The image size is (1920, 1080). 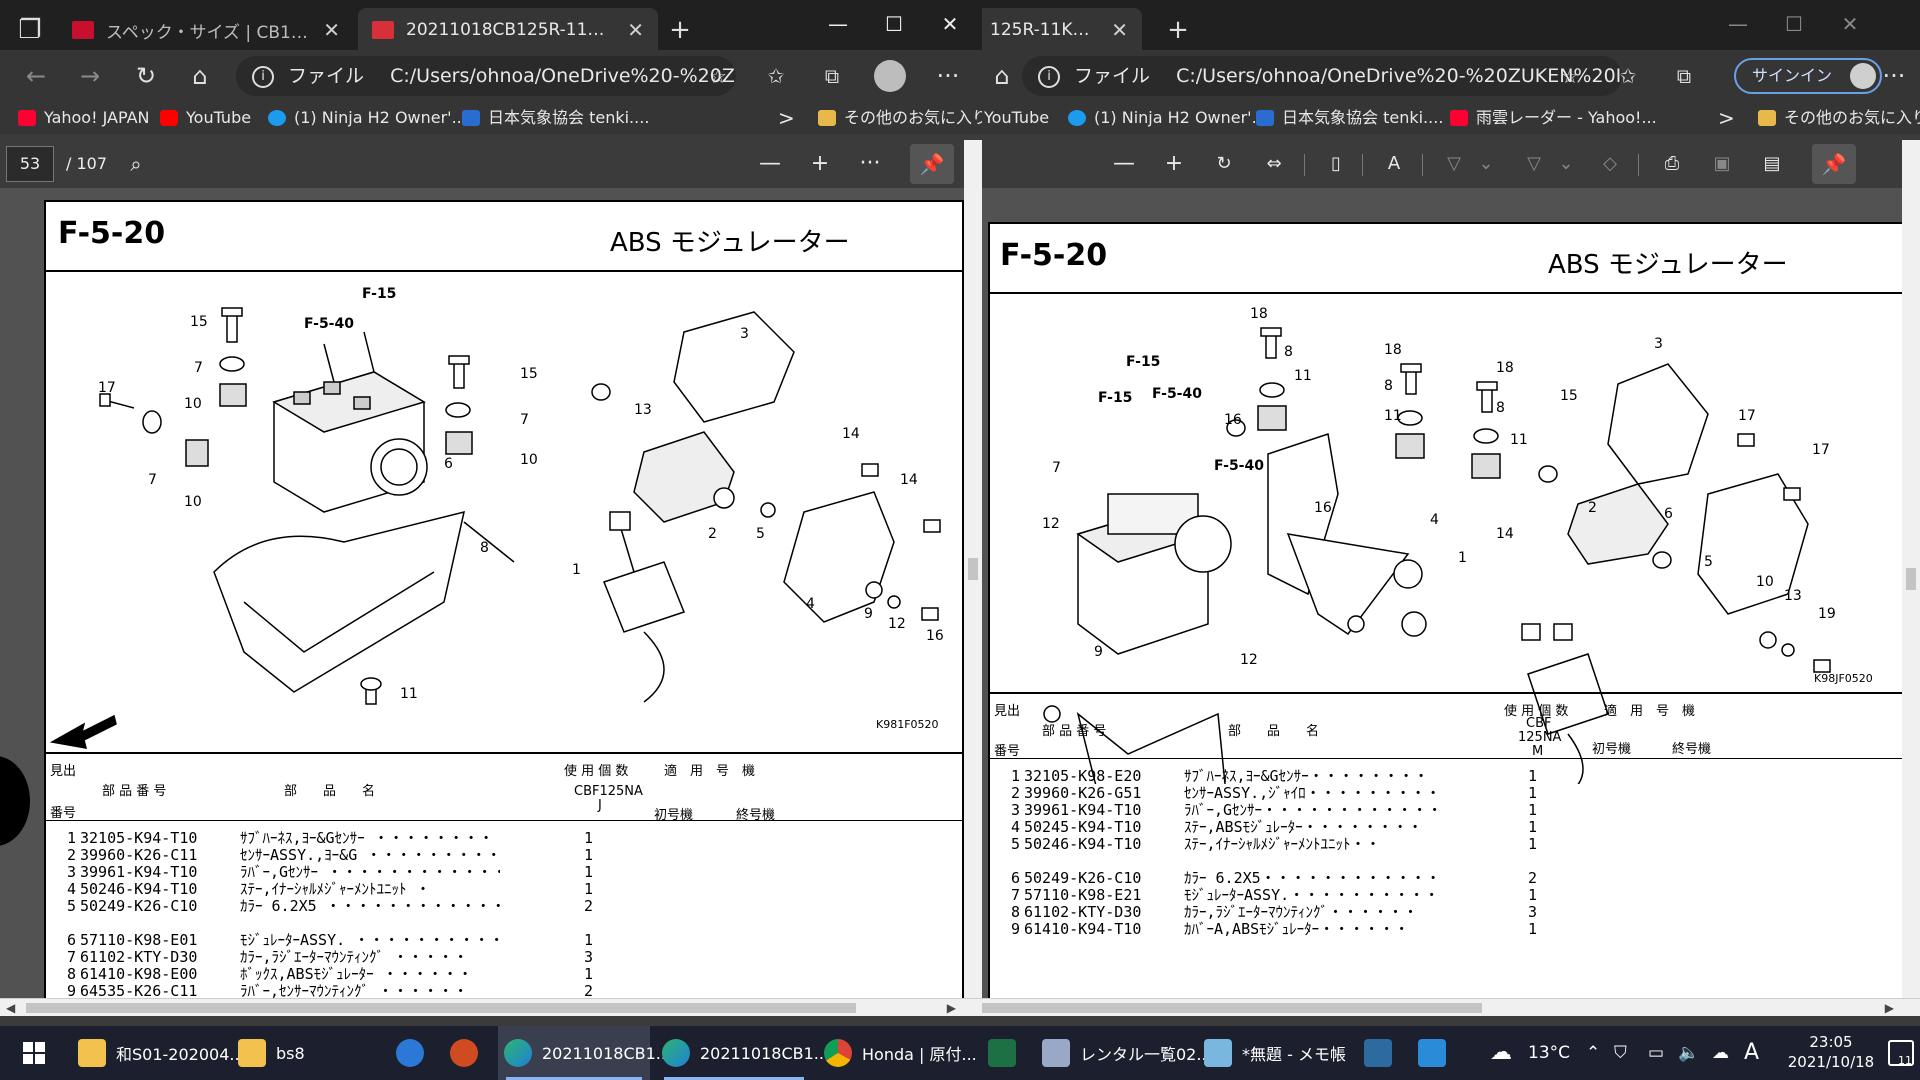 I want to click on page-view-icon: ▯, so click(x=1336, y=164).